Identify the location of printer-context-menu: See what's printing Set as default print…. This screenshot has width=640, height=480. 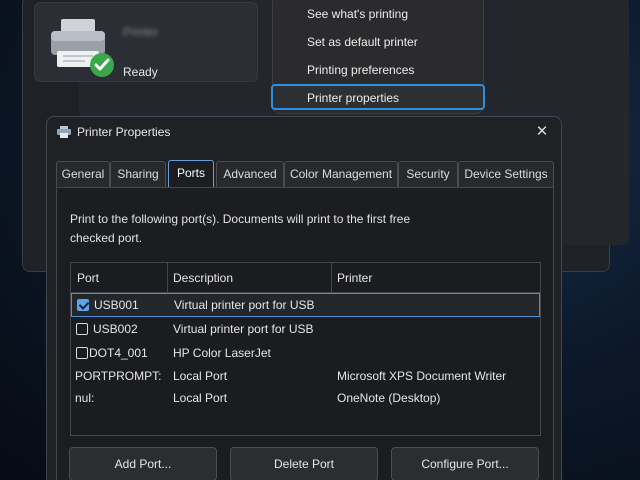
(378, 57).